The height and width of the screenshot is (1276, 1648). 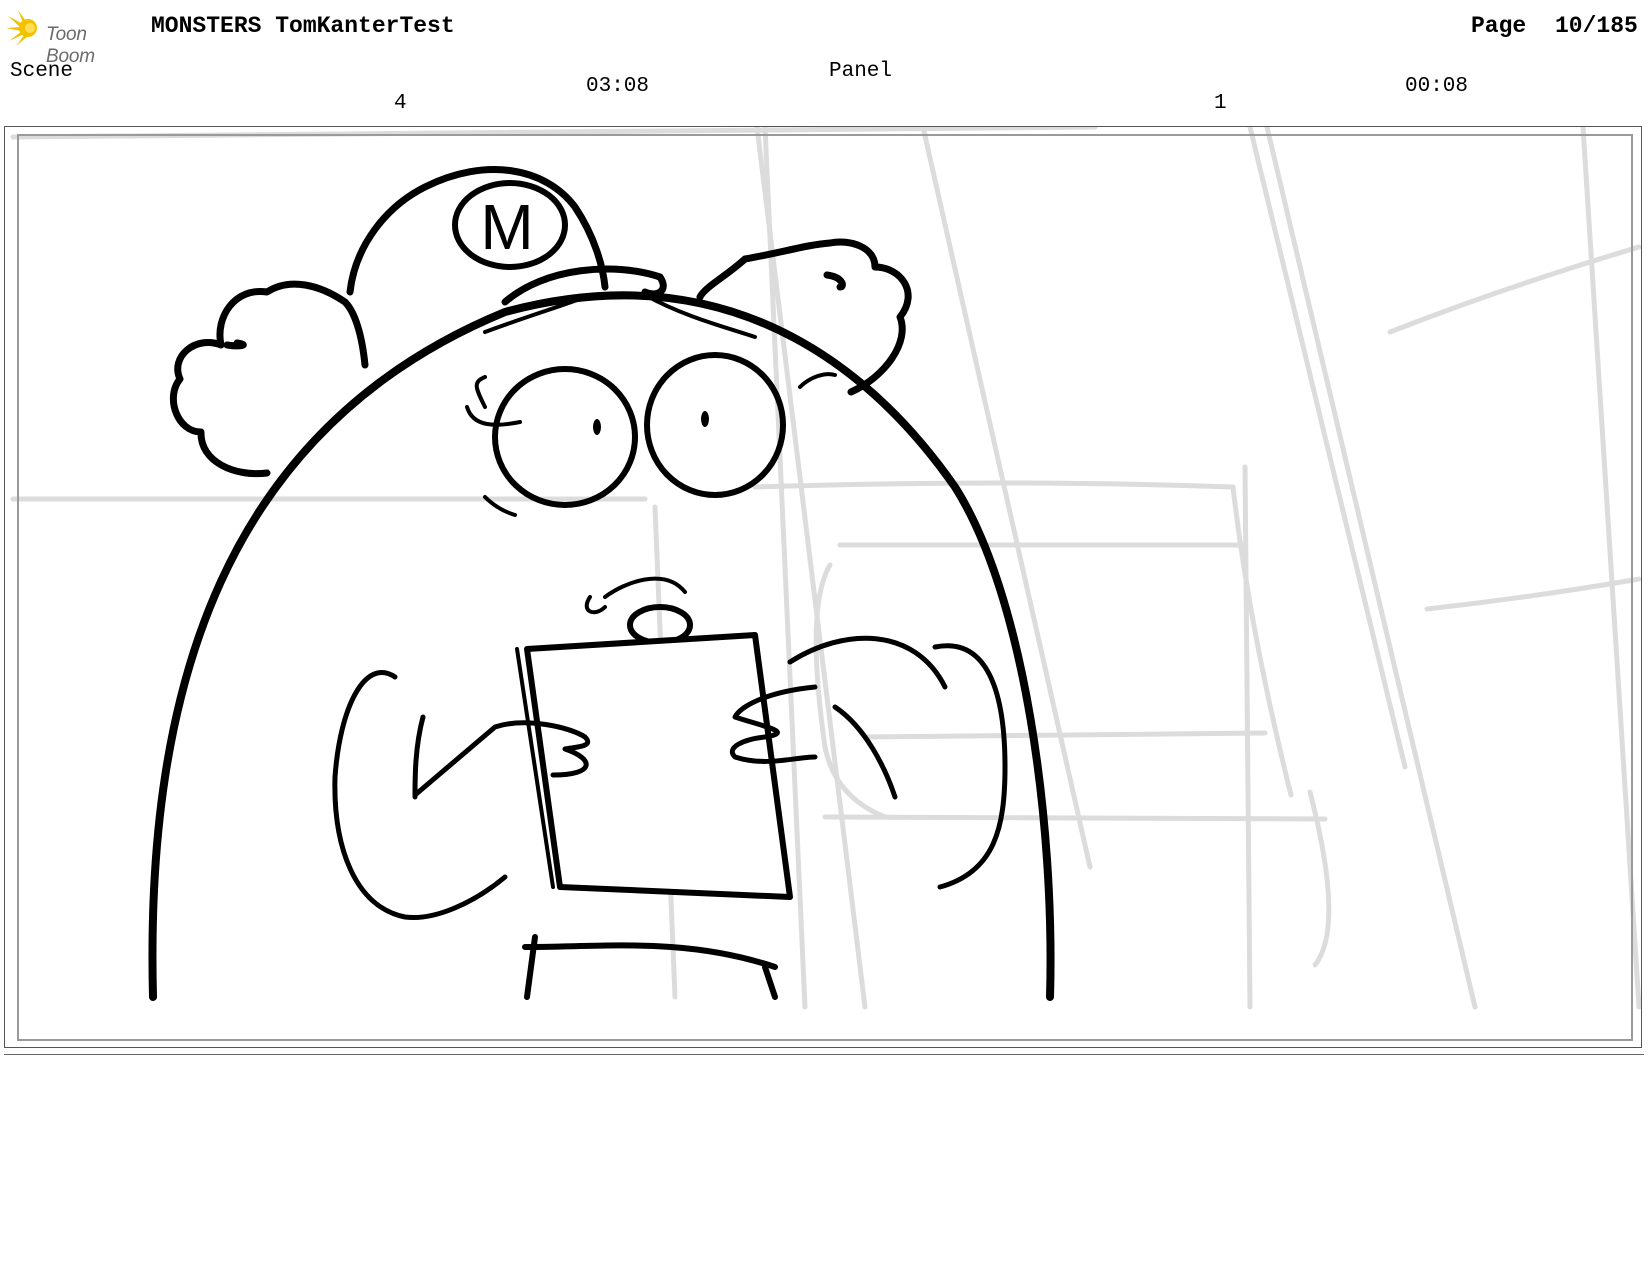 I want to click on page-label: Page, so click(x=1499, y=26).